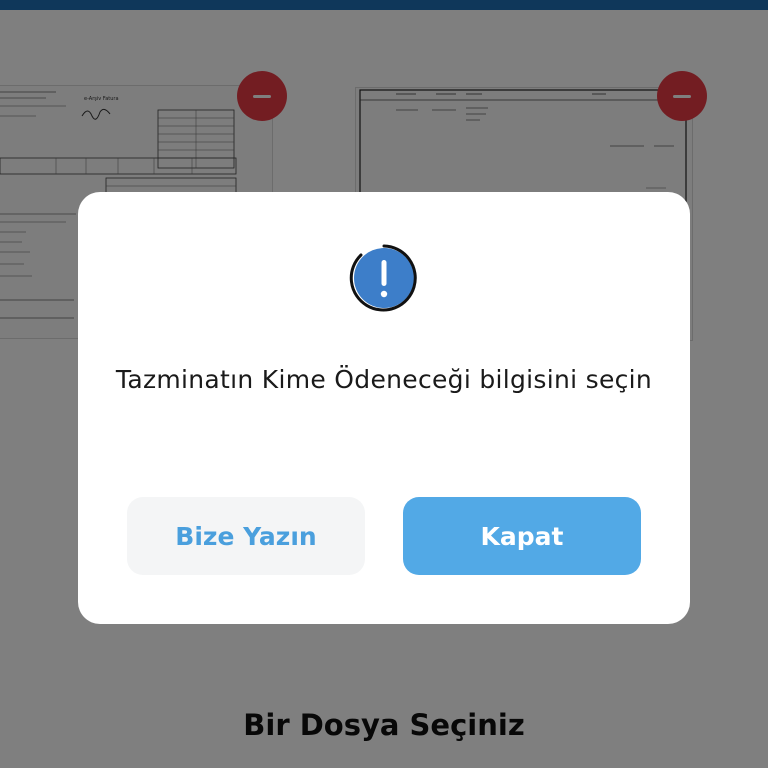 The image size is (768, 768). Describe the element at coordinates (383, 278) in the screenshot. I see `exclamation-circle-icon` at that location.